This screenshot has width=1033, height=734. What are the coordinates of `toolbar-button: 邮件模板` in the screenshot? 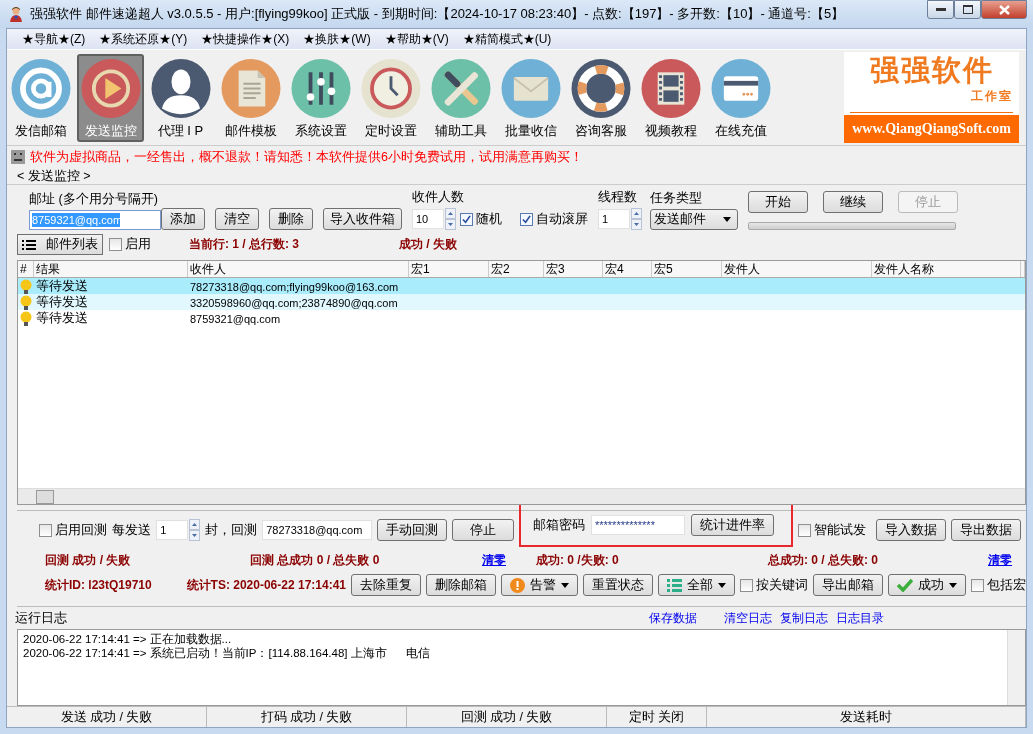 It's located at (250, 97).